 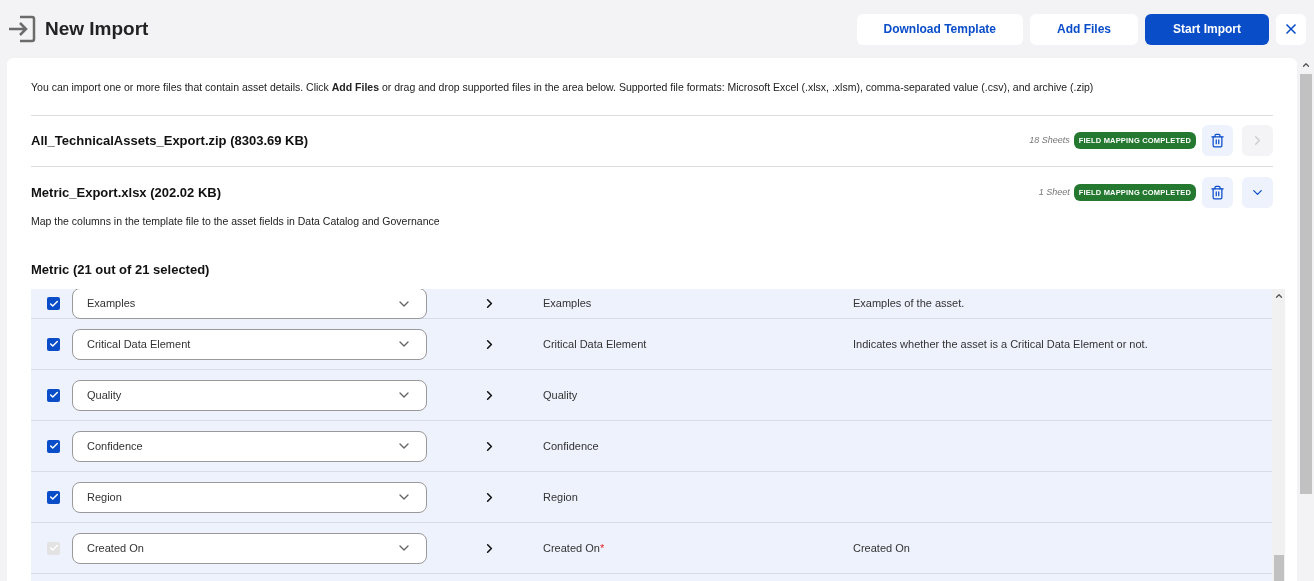 What do you see at coordinates (698, 303) in the screenshot?
I see `asset-field: Examples` at bounding box center [698, 303].